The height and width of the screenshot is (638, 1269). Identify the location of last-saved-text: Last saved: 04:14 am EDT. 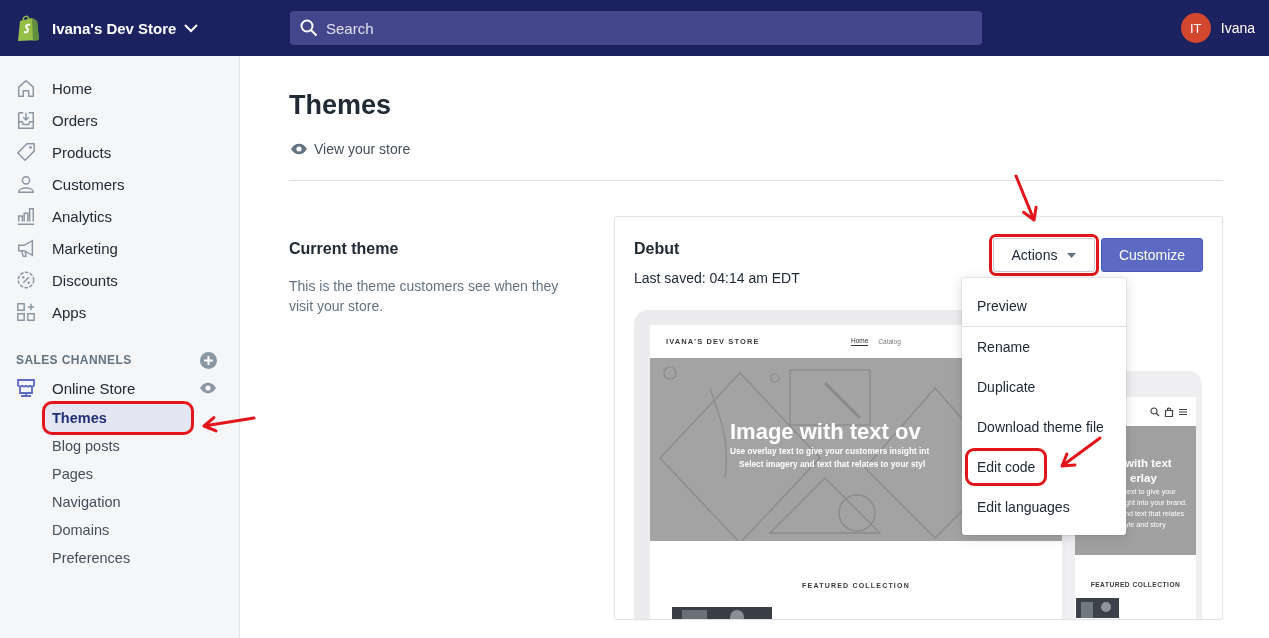
(717, 278).